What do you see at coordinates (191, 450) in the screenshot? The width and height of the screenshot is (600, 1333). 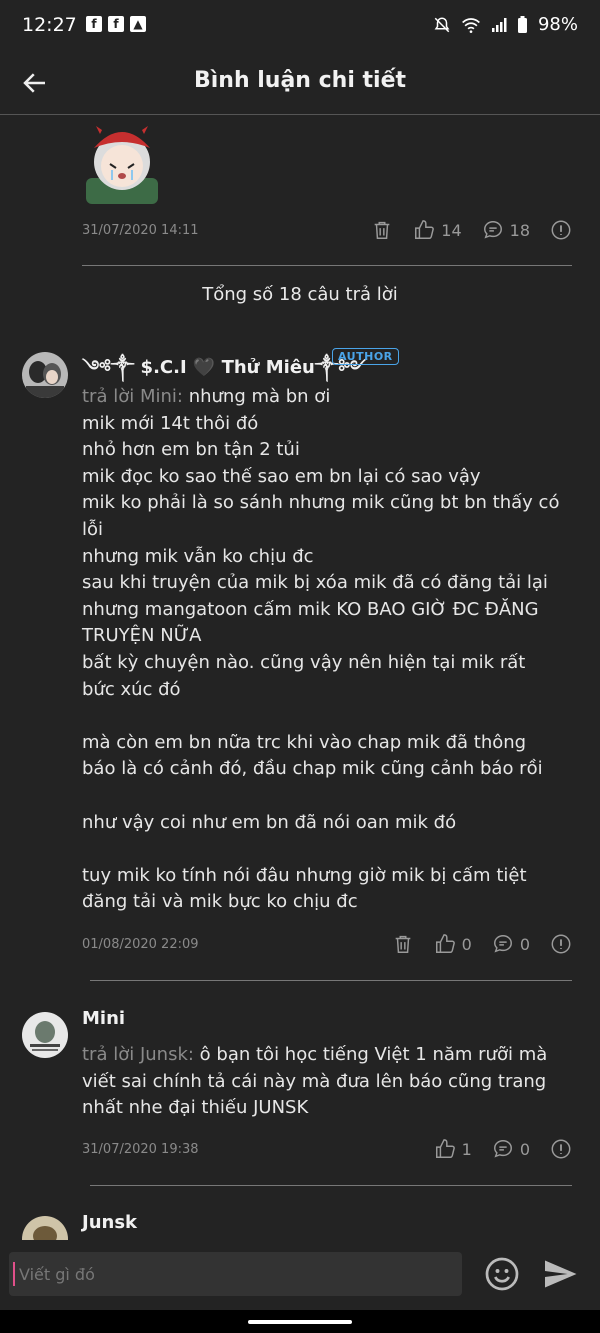 I see `comment-line: nhỏ hơn em bn tận 2 tủi` at bounding box center [191, 450].